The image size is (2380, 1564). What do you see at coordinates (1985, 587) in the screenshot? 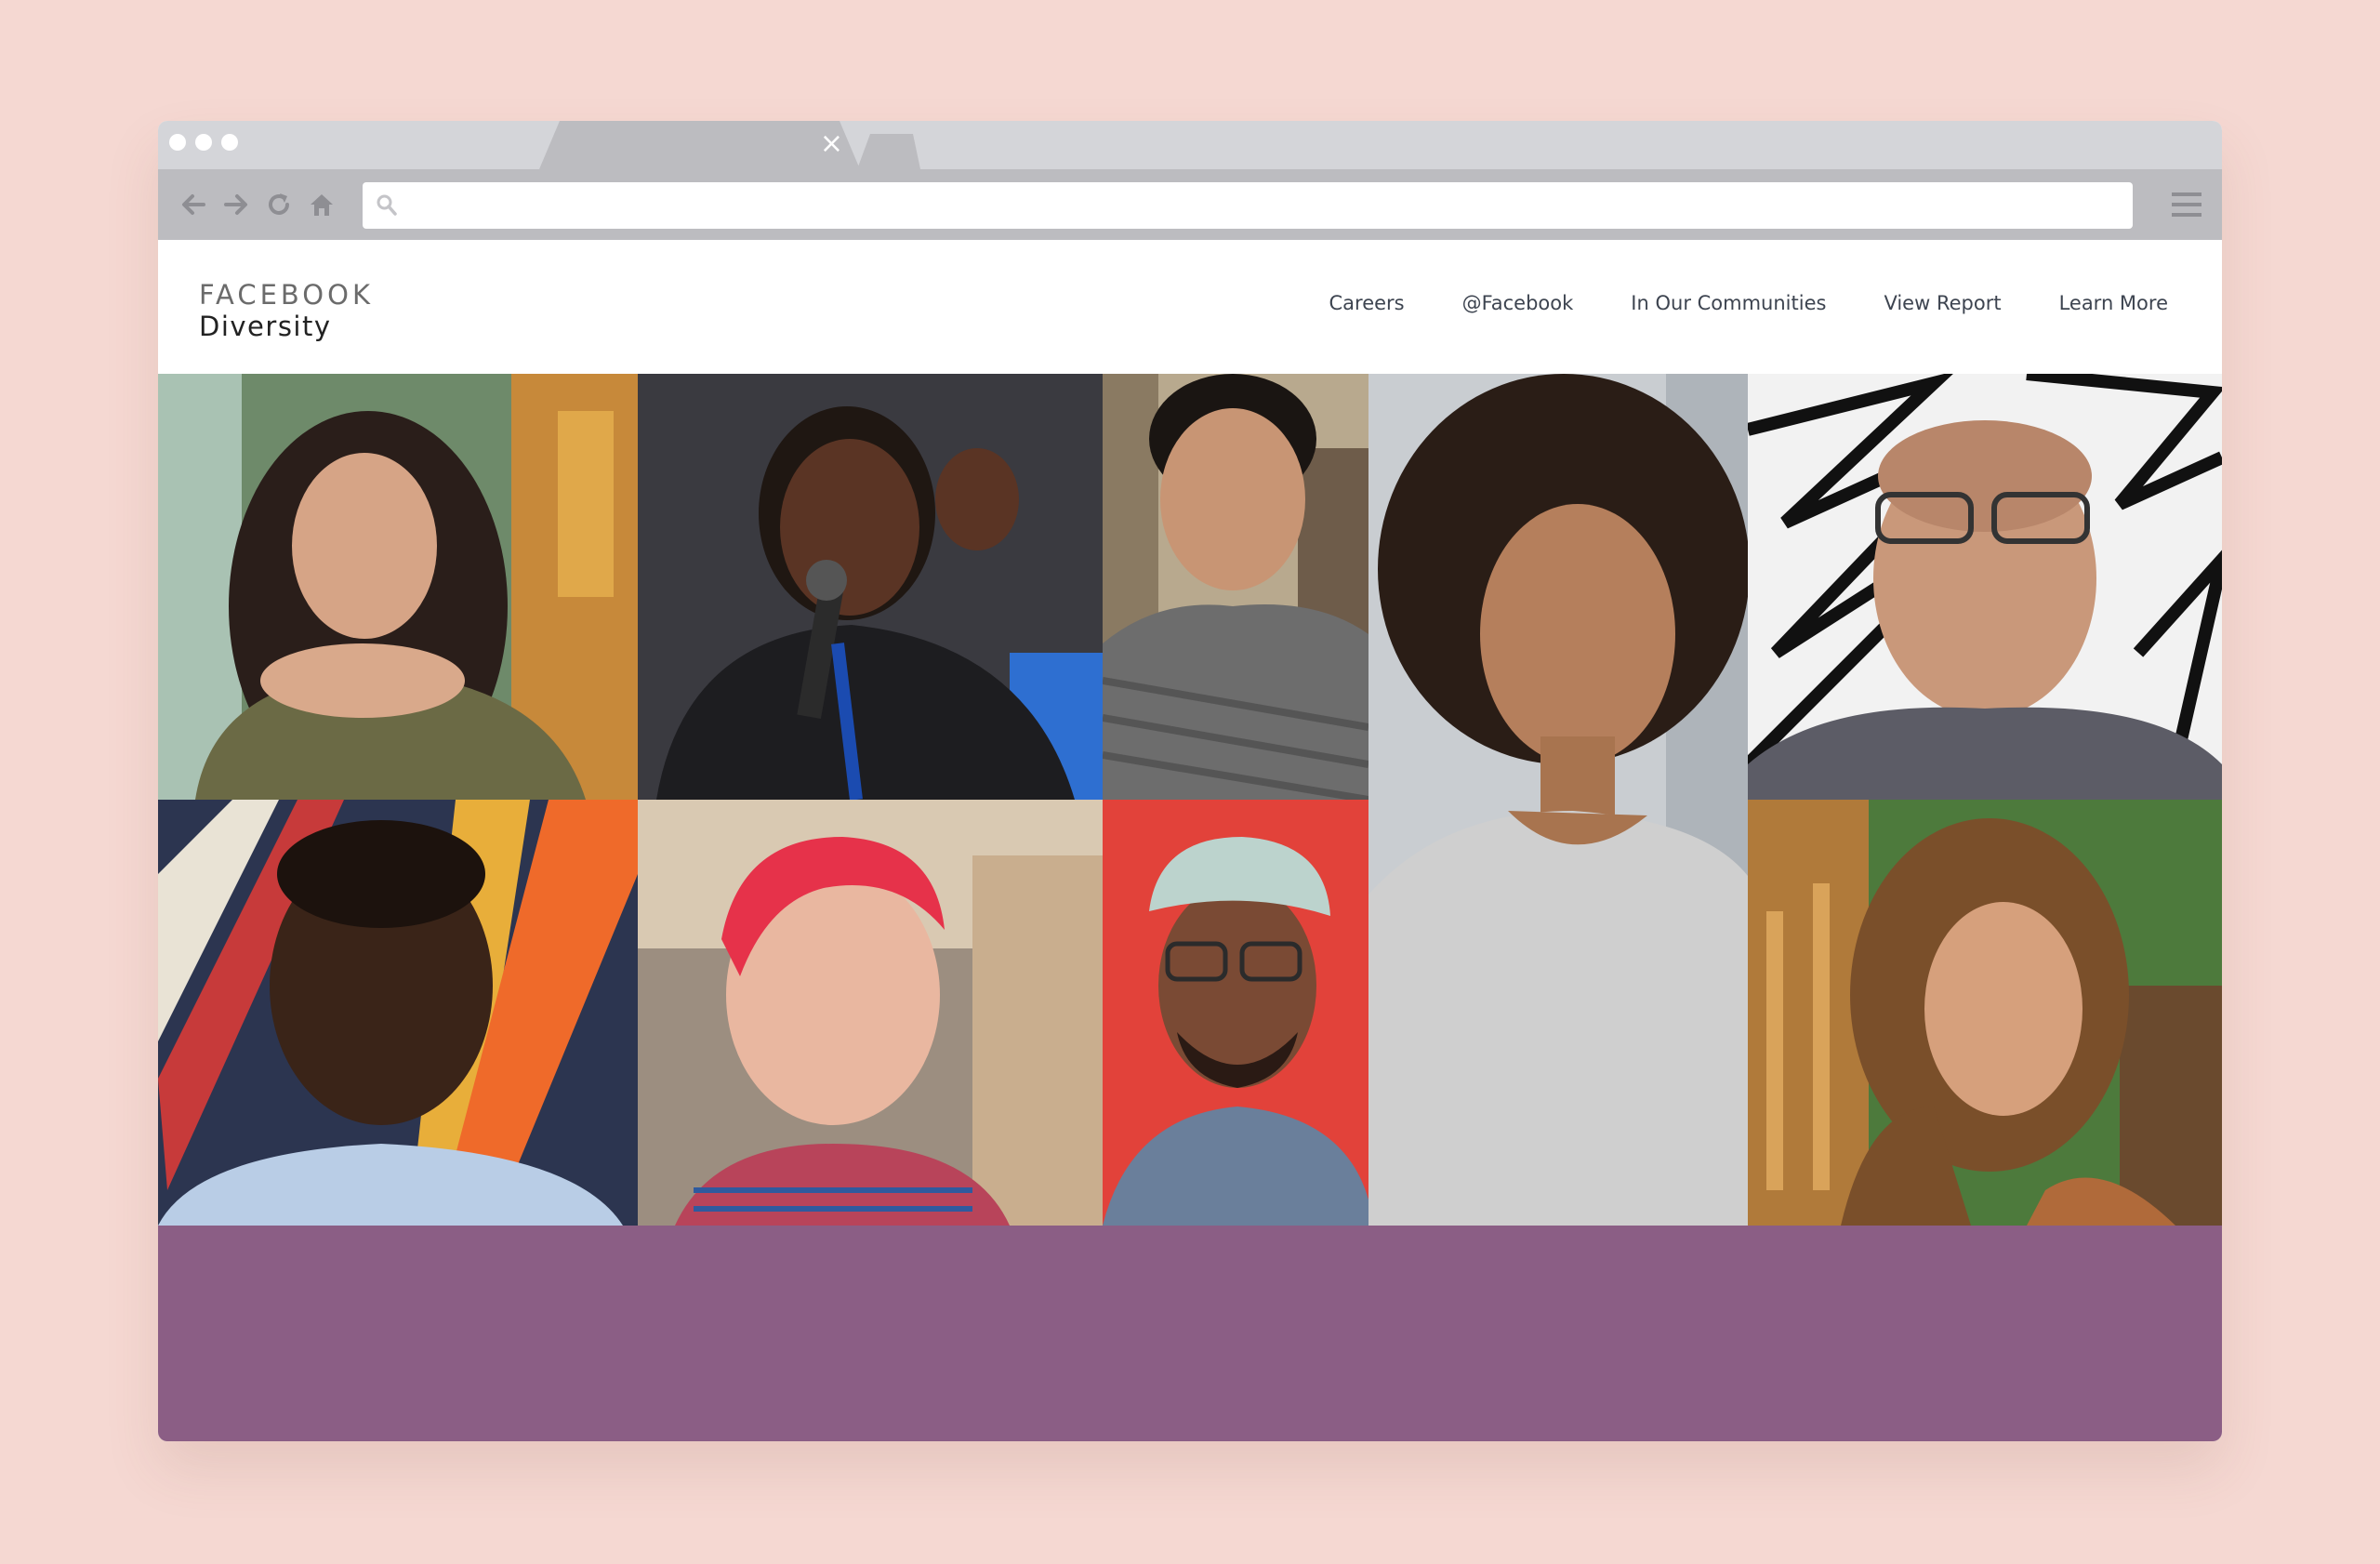
I see `photo-man-glasses` at bounding box center [1985, 587].